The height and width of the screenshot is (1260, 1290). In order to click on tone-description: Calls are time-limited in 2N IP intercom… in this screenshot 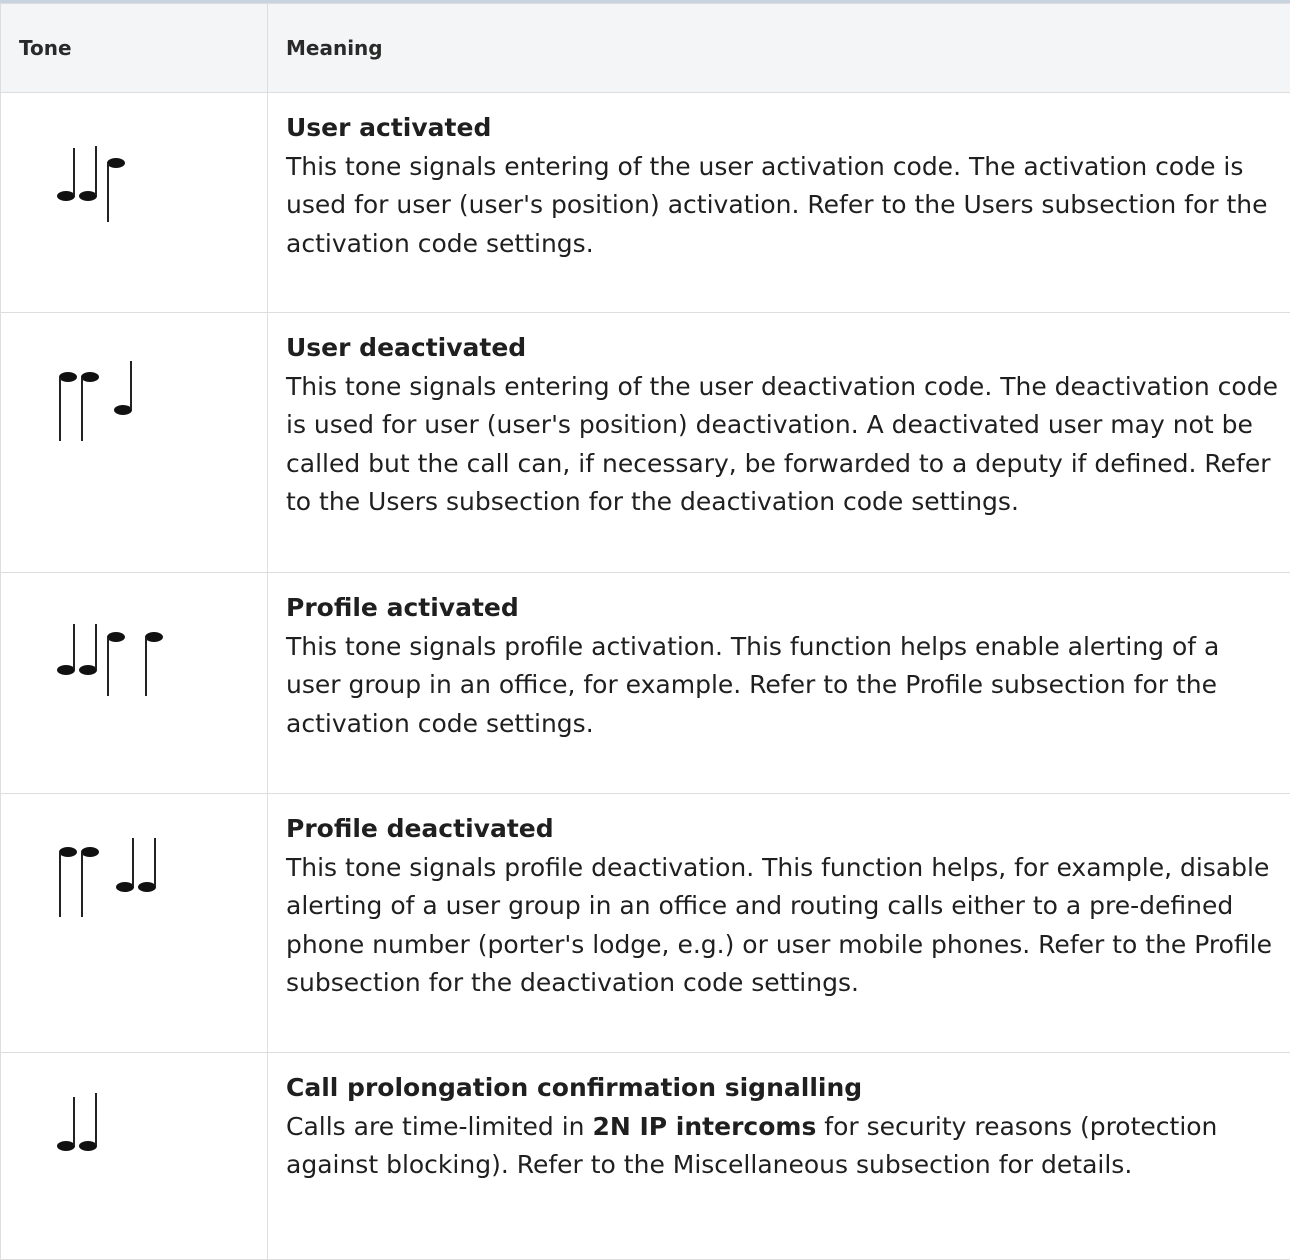, I will do `click(751, 1146)`.